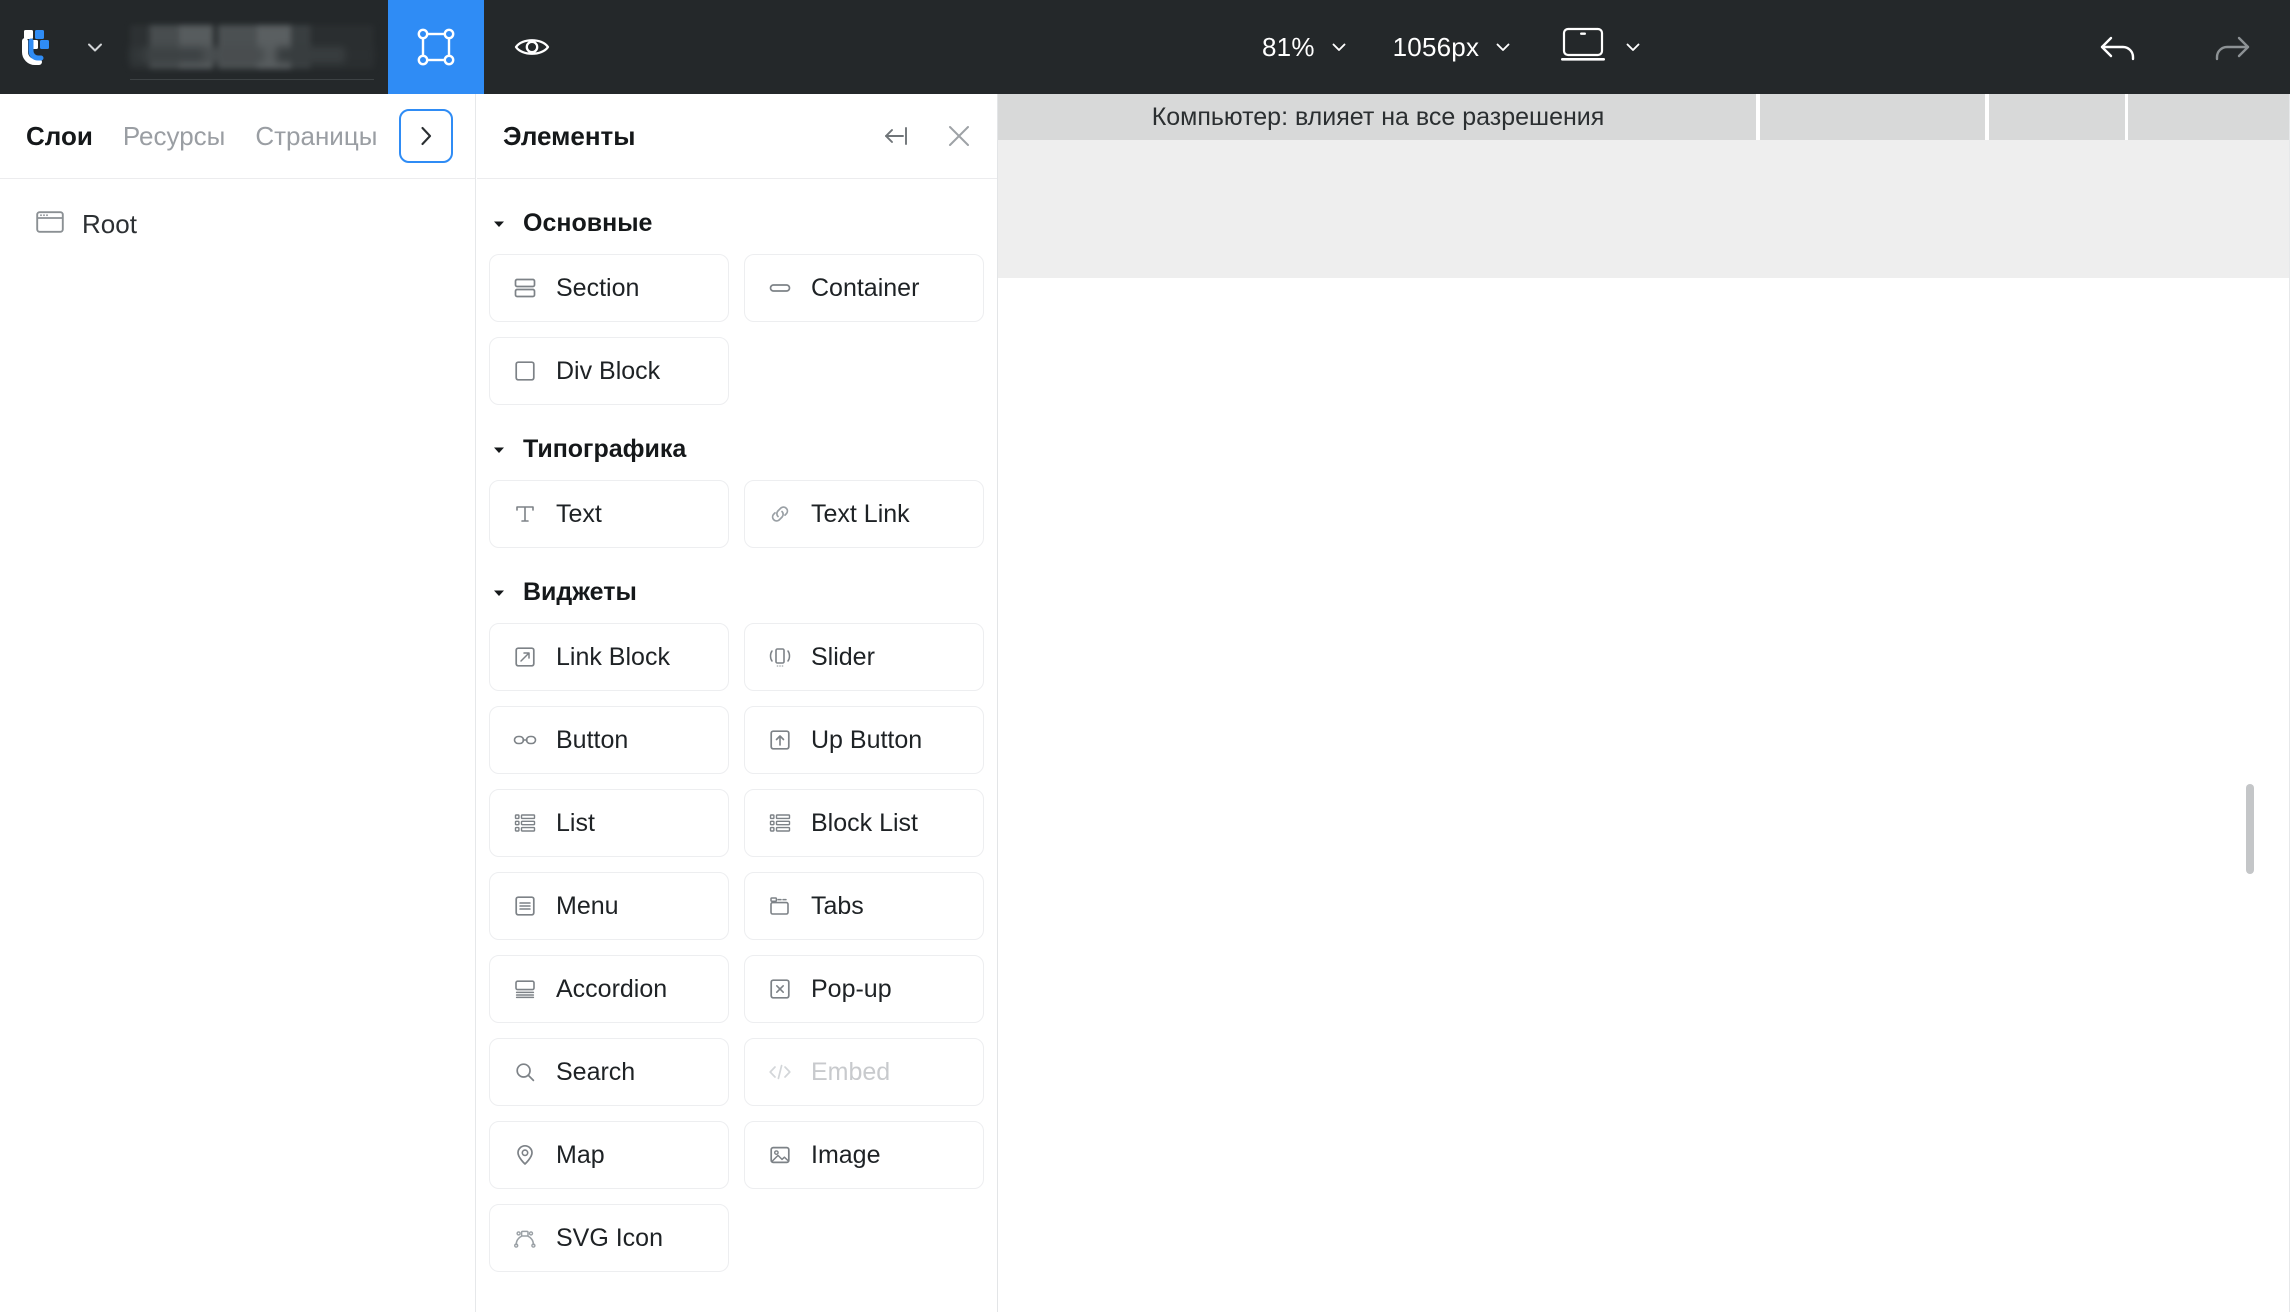  What do you see at coordinates (737, 442) in the screenshot?
I see `group-header-typography: Типографика` at bounding box center [737, 442].